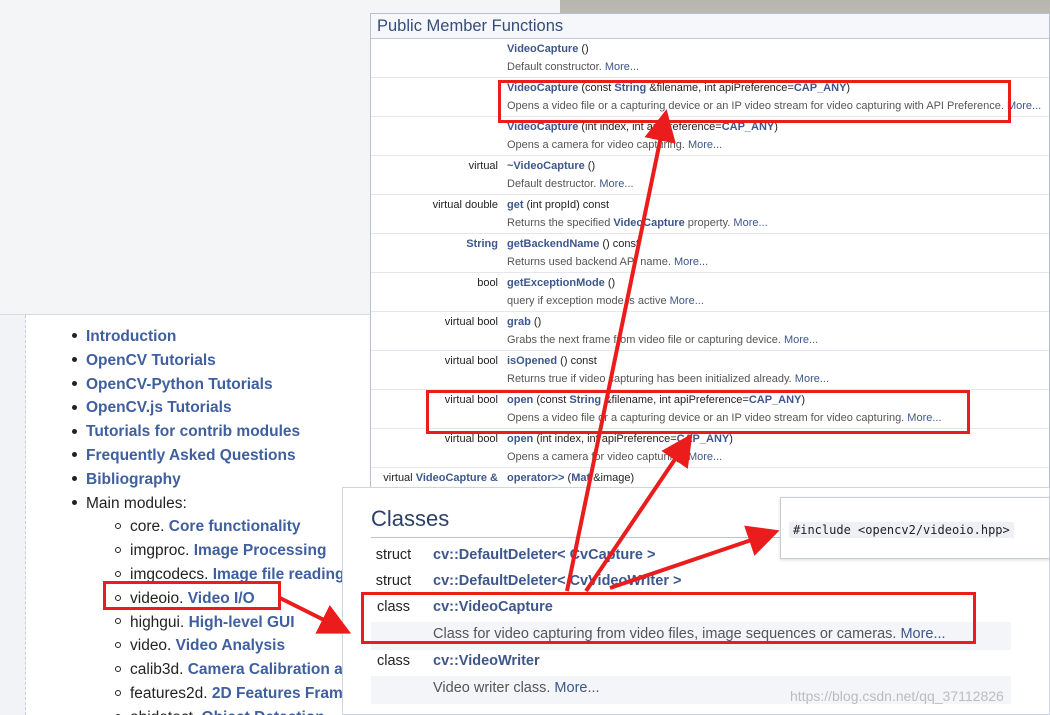 The height and width of the screenshot is (715, 1050). Describe the element at coordinates (620, 350) in the screenshot. I see `arrow-to-videocapture-ctor` at that location.